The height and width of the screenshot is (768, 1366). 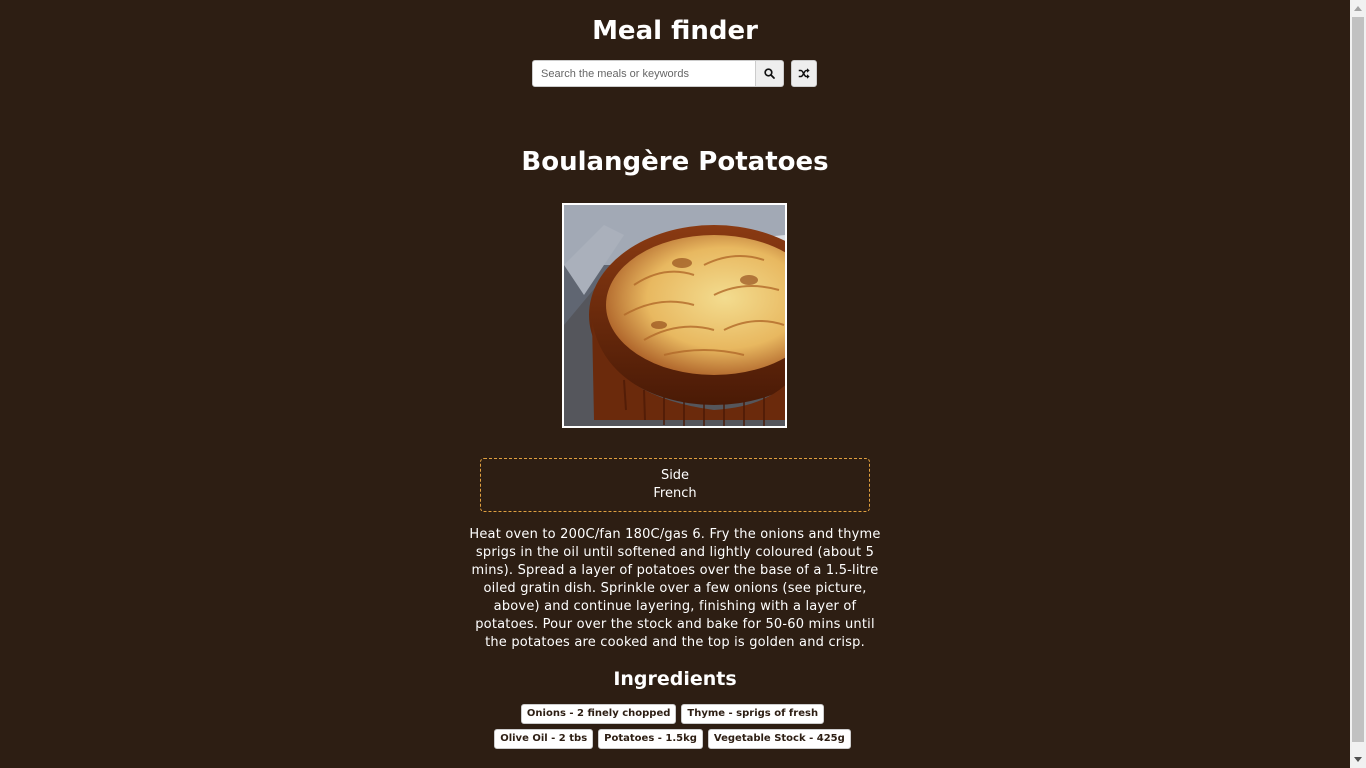 What do you see at coordinates (544, 739) in the screenshot?
I see `ingredient-item: Olive Oil - 2 tbs` at bounding box center [544, 739].